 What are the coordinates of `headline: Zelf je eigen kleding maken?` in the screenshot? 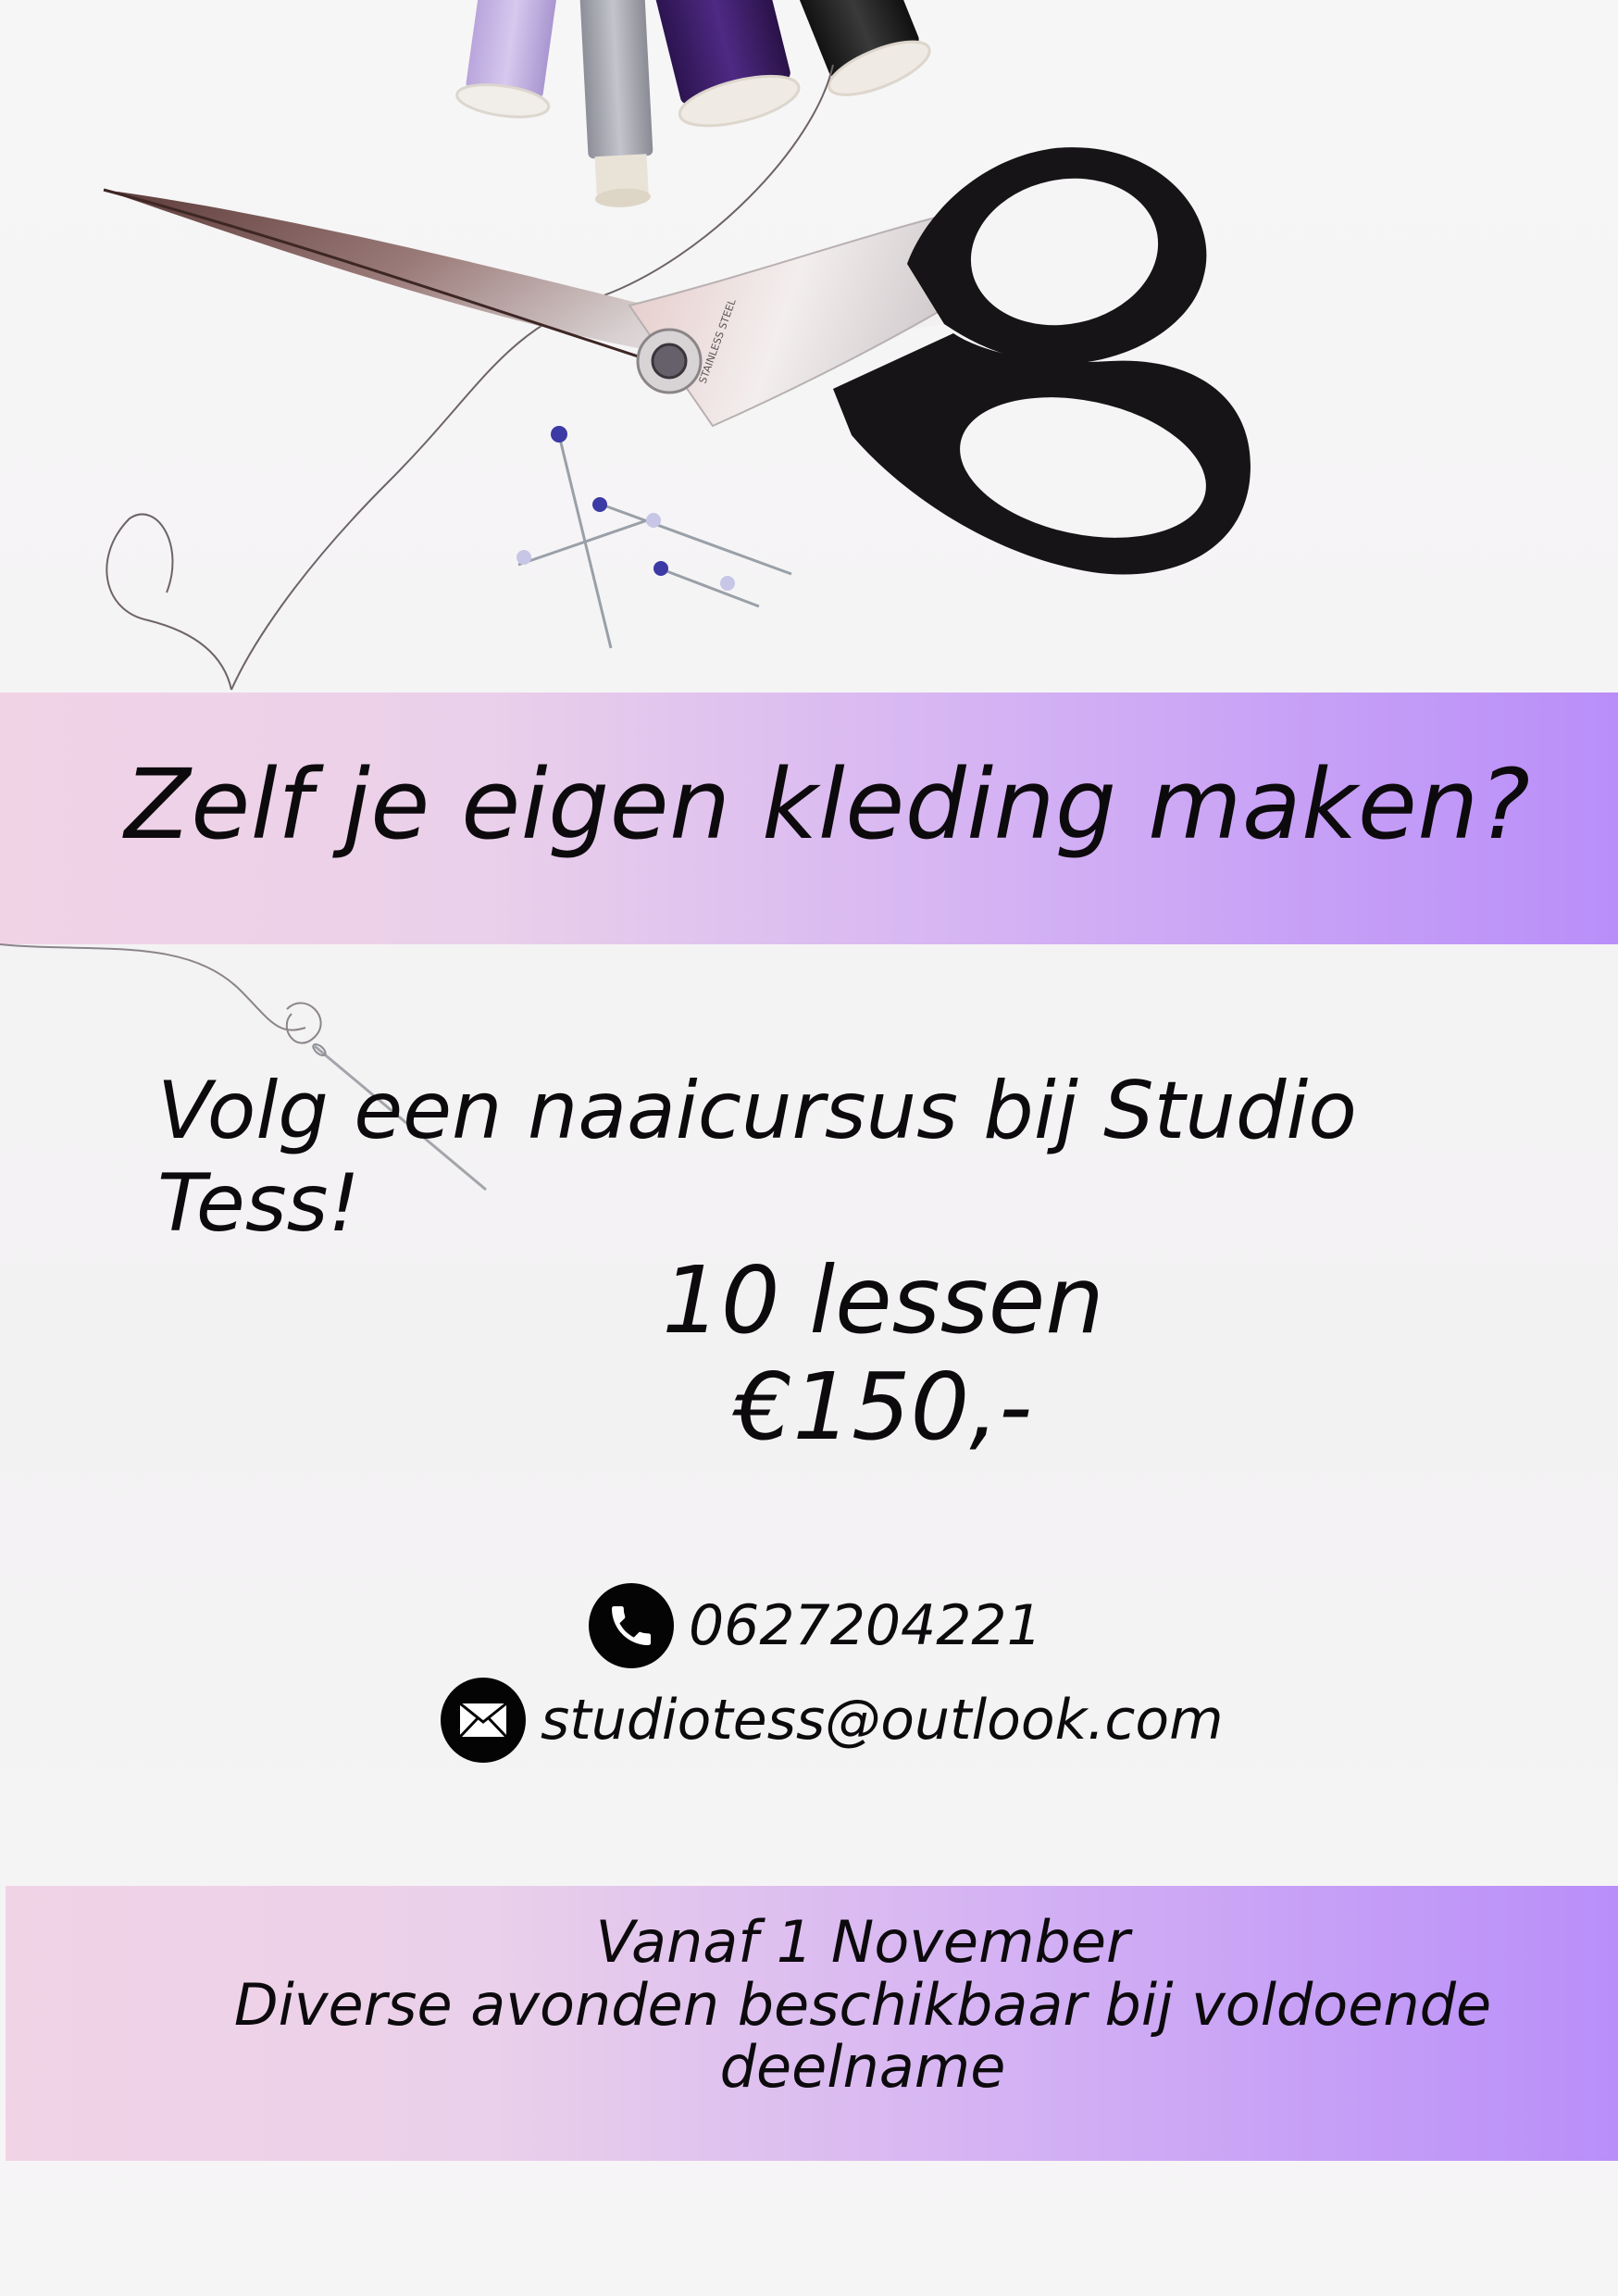 It's located at (827, 804).